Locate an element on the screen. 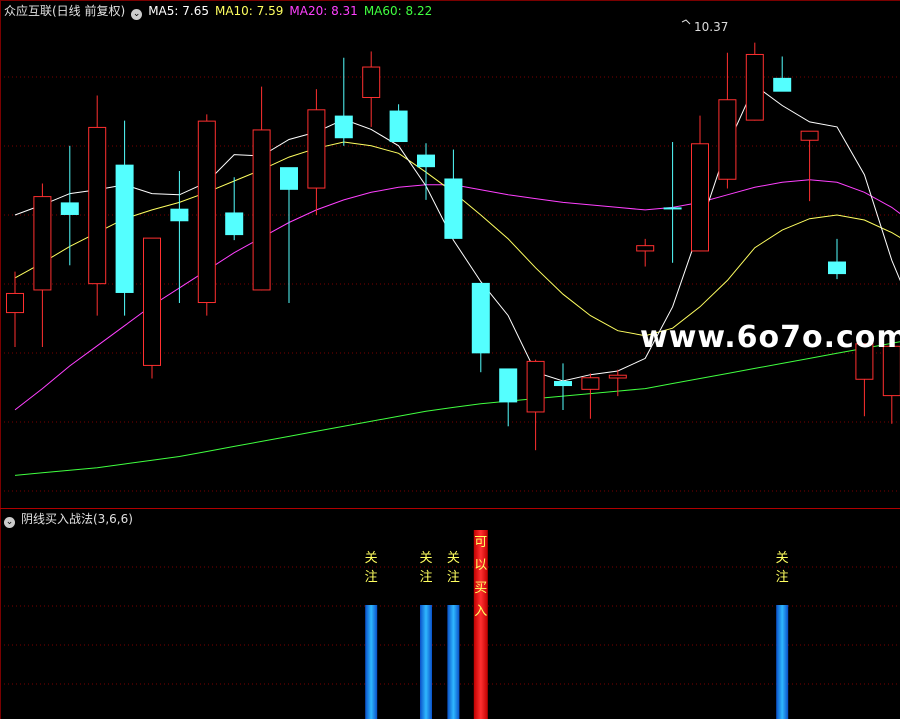  ma5-label: MA5: 7.65 is located at coordinates (178, 11).